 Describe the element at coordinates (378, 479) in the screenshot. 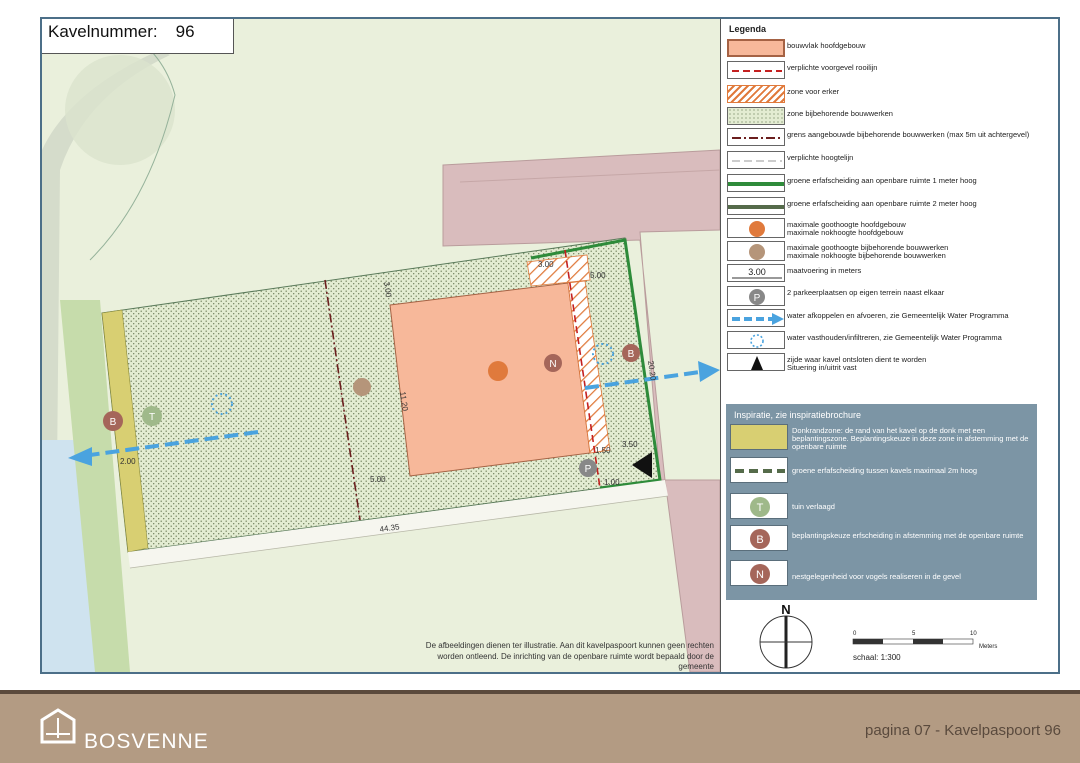

I see `dim-5-00-b: 5.00` at that location.